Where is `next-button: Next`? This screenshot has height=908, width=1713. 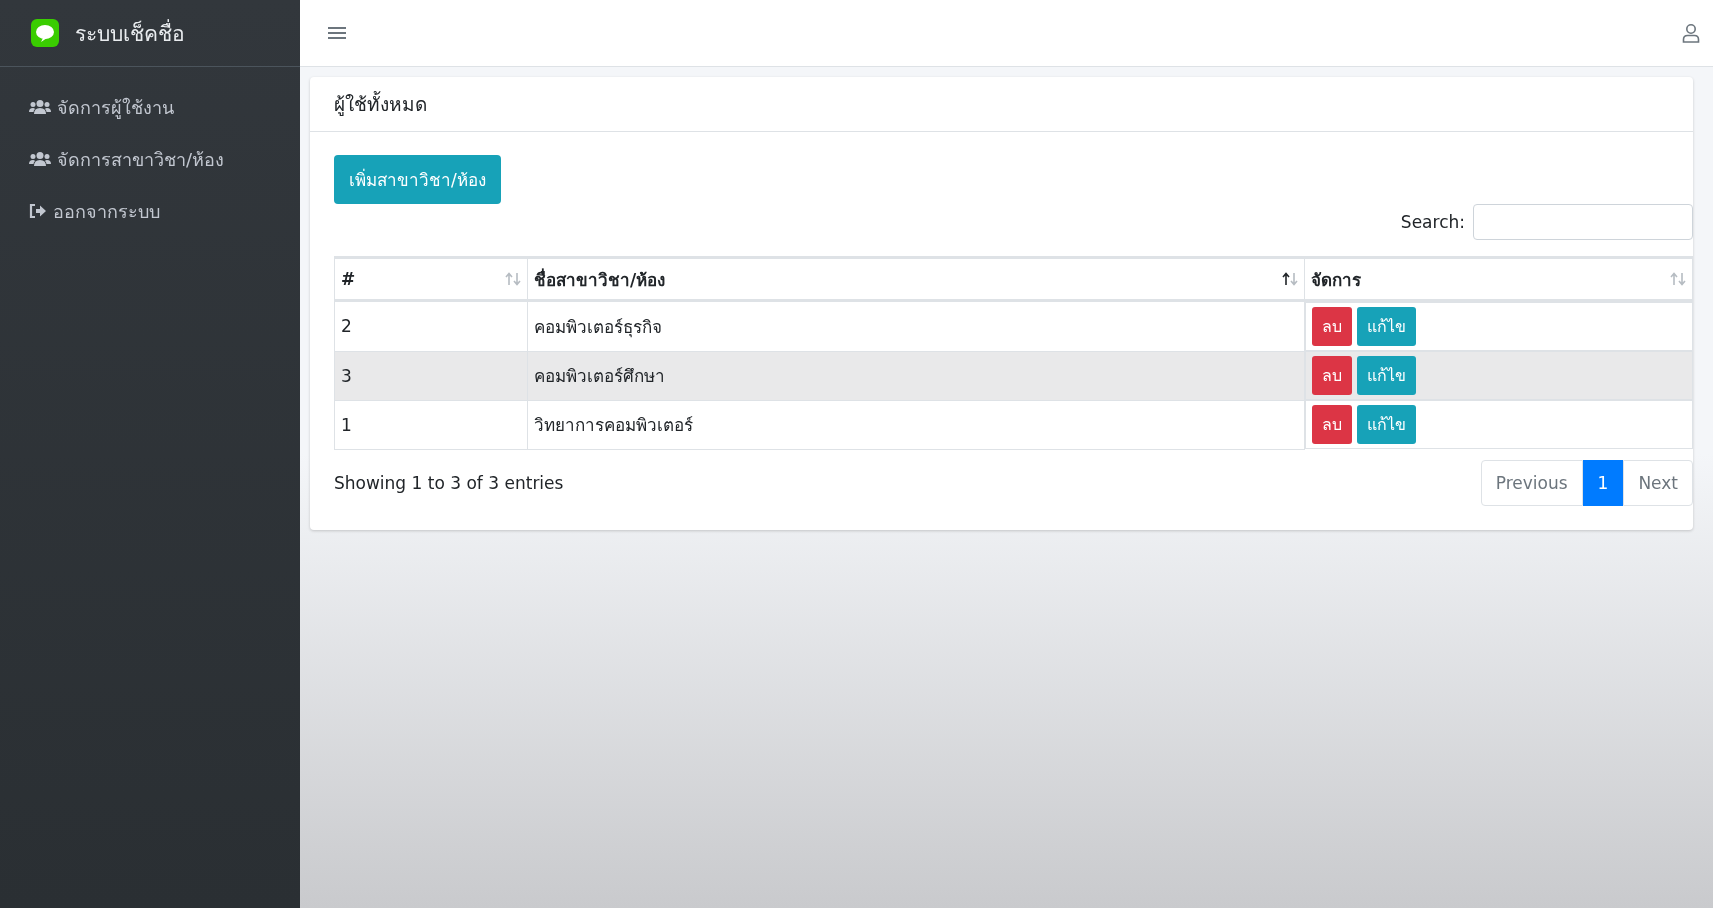 next-button: Next is located at coordinates (1658, 482).